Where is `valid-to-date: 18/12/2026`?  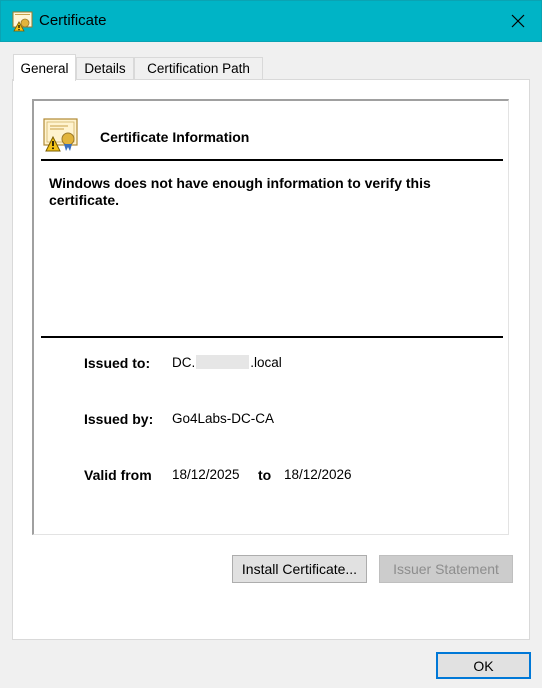 valid-to-date: 18/12/2026 is located at coordinates (318, 474).